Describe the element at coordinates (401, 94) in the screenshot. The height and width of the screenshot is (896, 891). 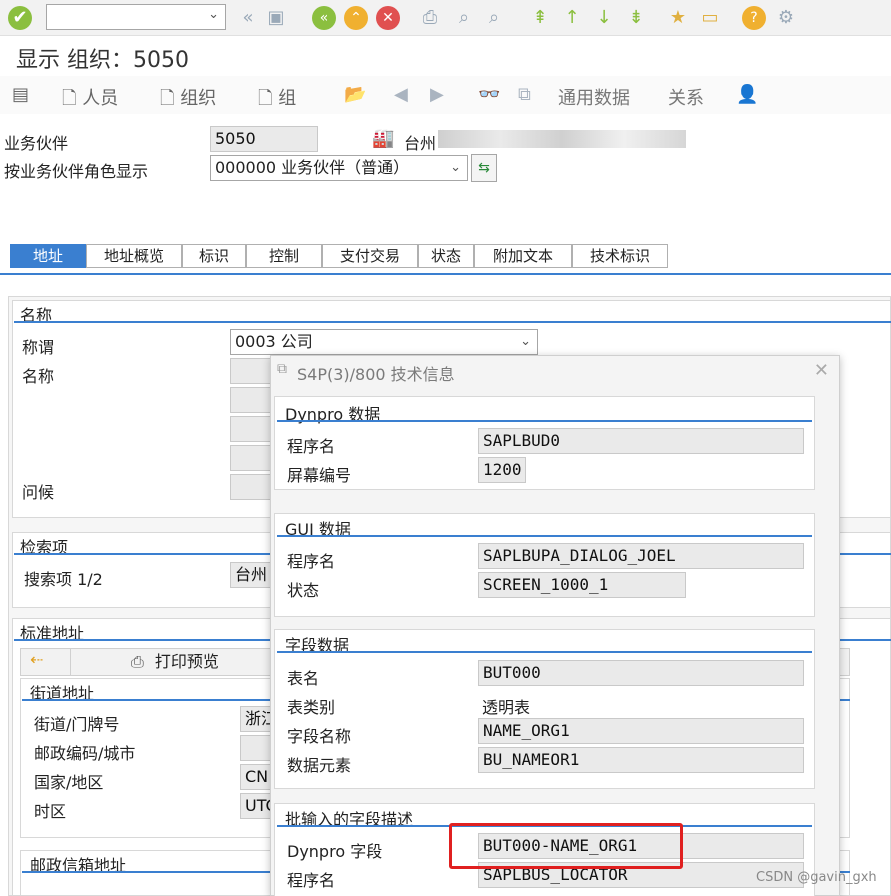
I see `arrow-left-icon: ◀` at that location.